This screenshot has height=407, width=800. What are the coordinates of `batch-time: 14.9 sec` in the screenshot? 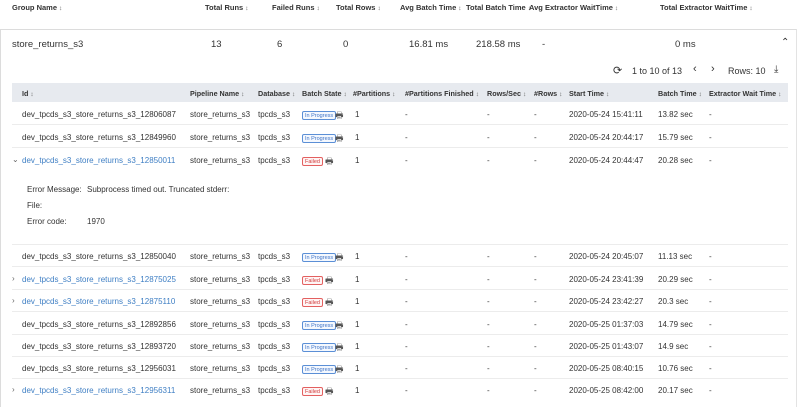 It's located at (673, 346).